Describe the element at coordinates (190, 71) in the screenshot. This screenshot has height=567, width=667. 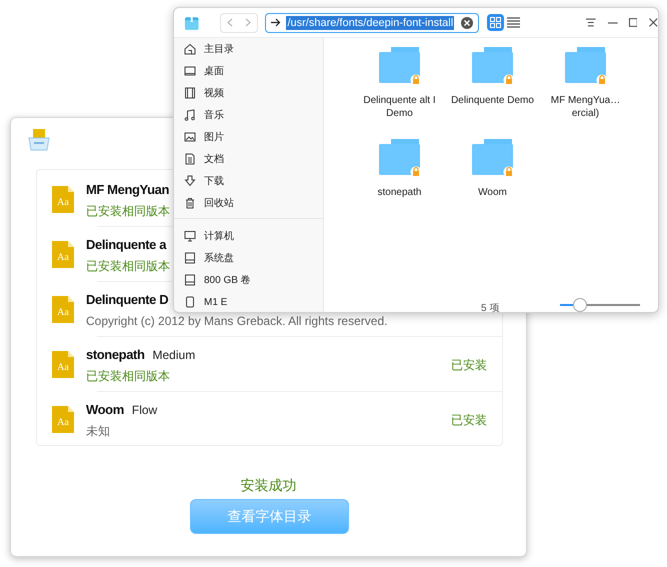
I see `desktop-icon` at that location.